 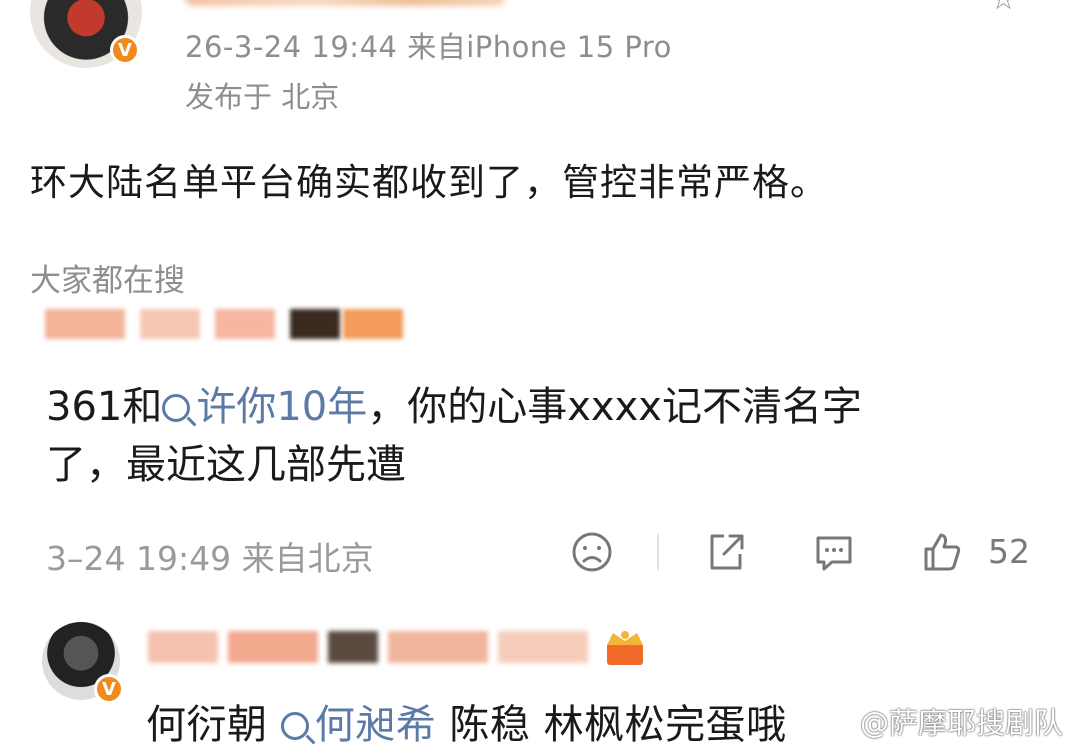 I want to click on trending-search-redacted, so click(x=225, y=324).